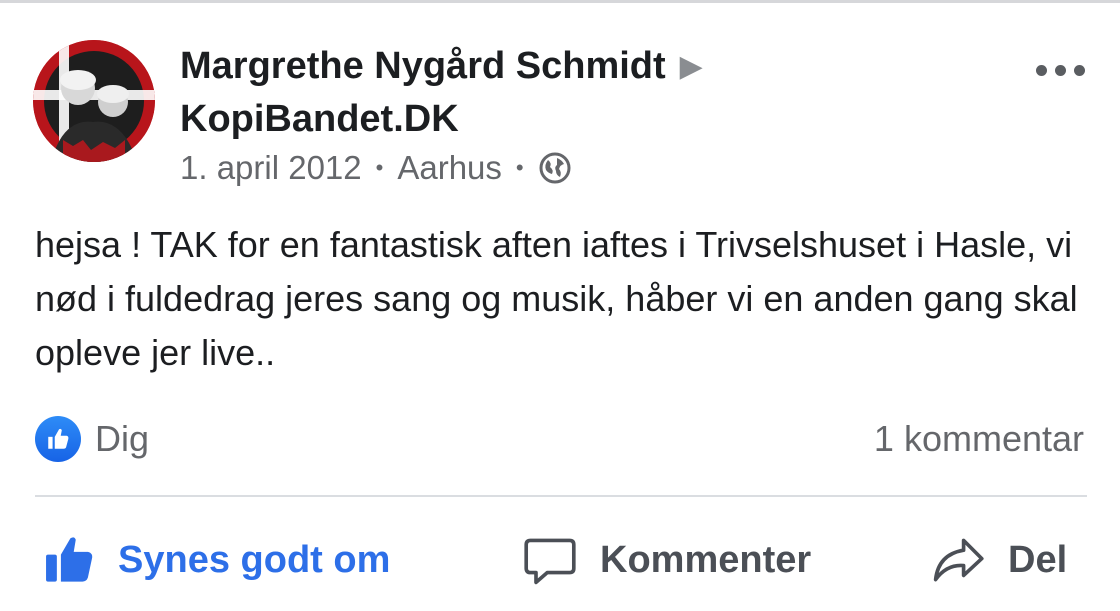 Image resolution: width=1120 pixels, height=611 pixels. I want to click on likes-label: Dig, so click(122, 438).